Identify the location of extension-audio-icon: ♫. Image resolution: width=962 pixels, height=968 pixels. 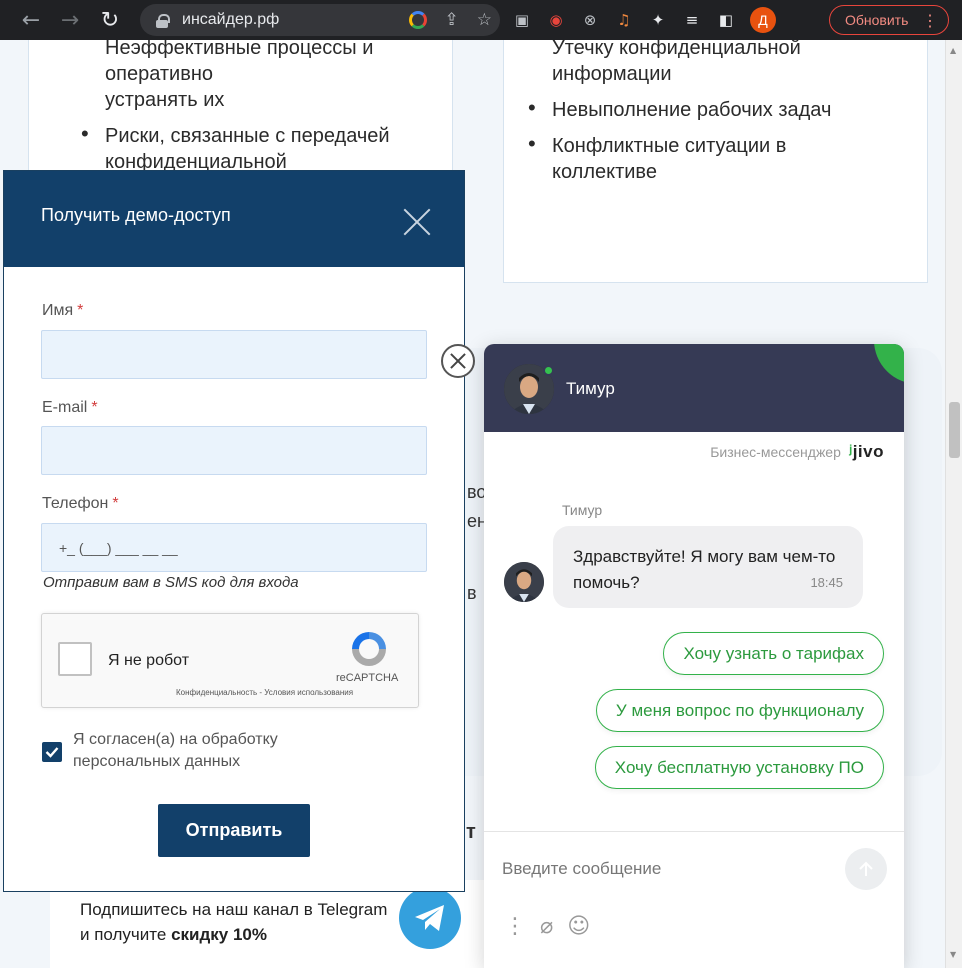
(624, 20).